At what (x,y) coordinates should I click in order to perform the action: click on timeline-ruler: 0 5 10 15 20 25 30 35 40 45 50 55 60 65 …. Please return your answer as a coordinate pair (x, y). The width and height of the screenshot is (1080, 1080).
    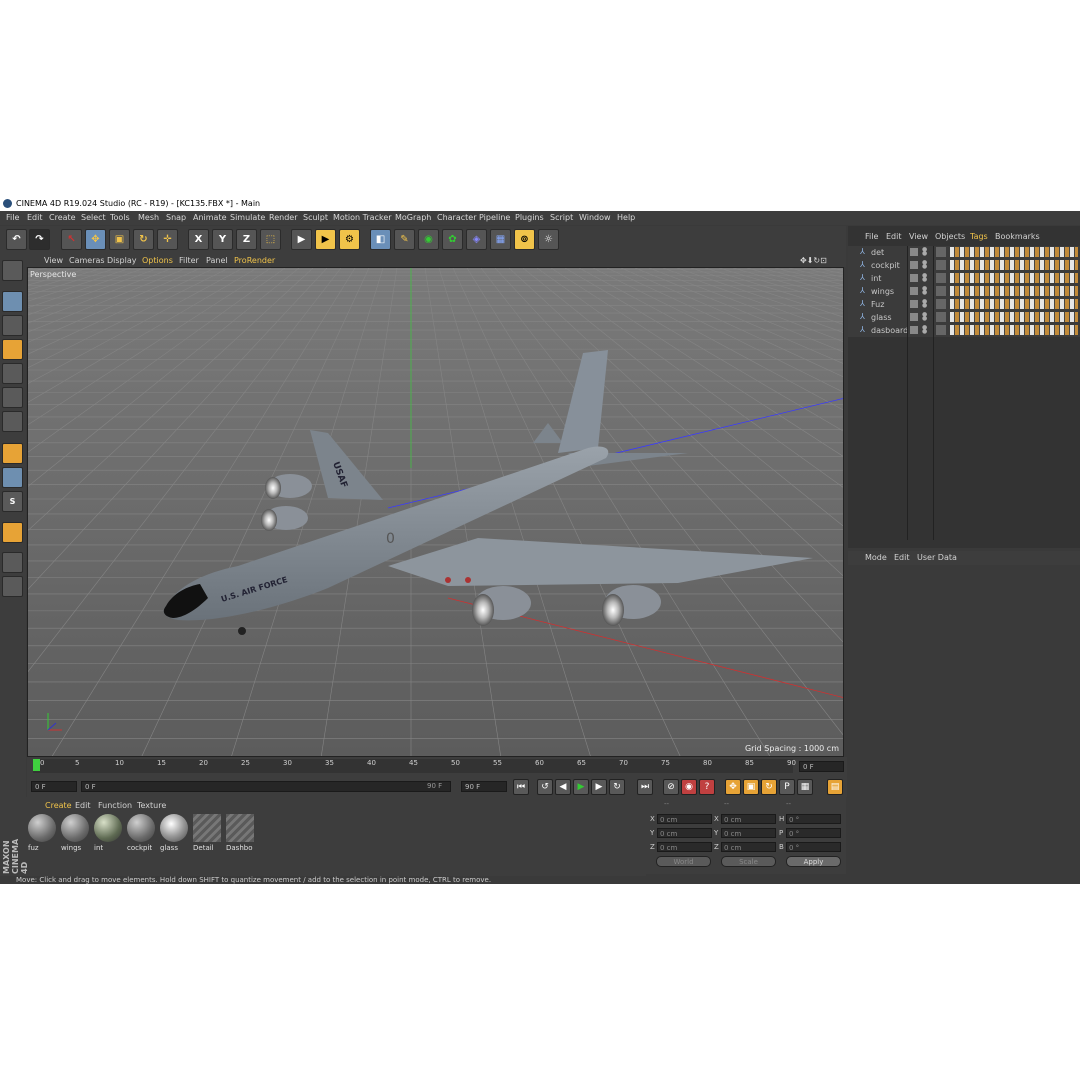
    Looking at the image, I should click on (437, 767).